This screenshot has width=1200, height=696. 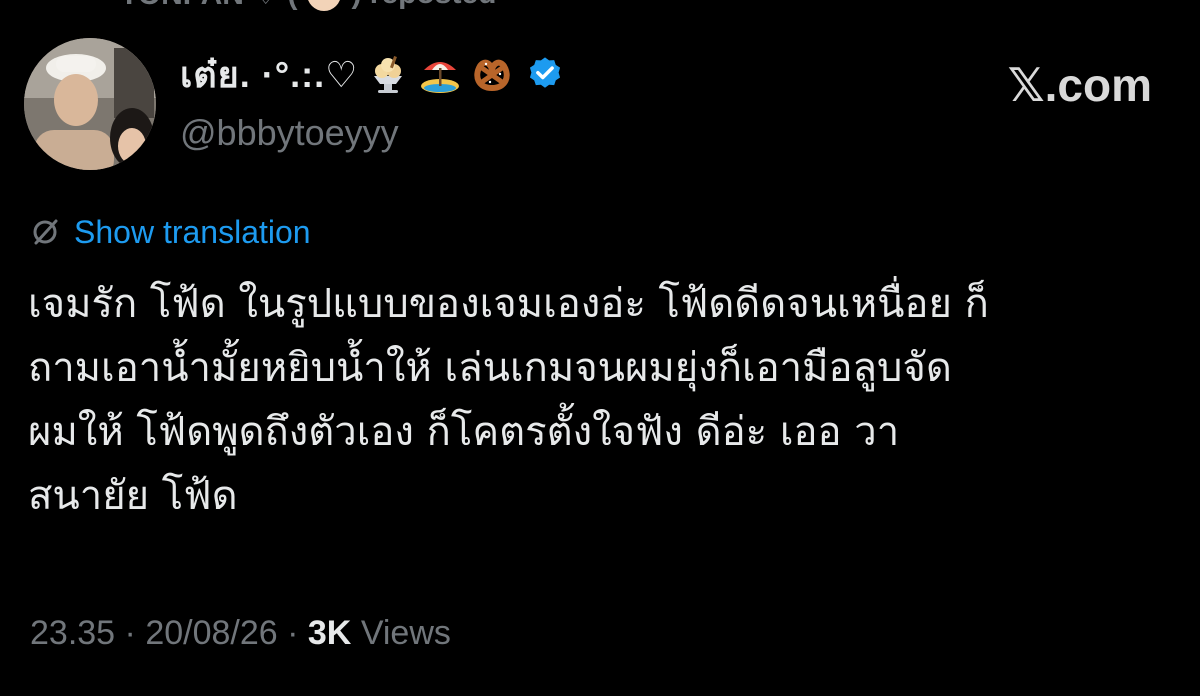 What do you see at coordinates (269, 74) in the screenshot?
I see `author-display-name: เต๋ย. ·°.:.♡` at bounding box center [269, 74].